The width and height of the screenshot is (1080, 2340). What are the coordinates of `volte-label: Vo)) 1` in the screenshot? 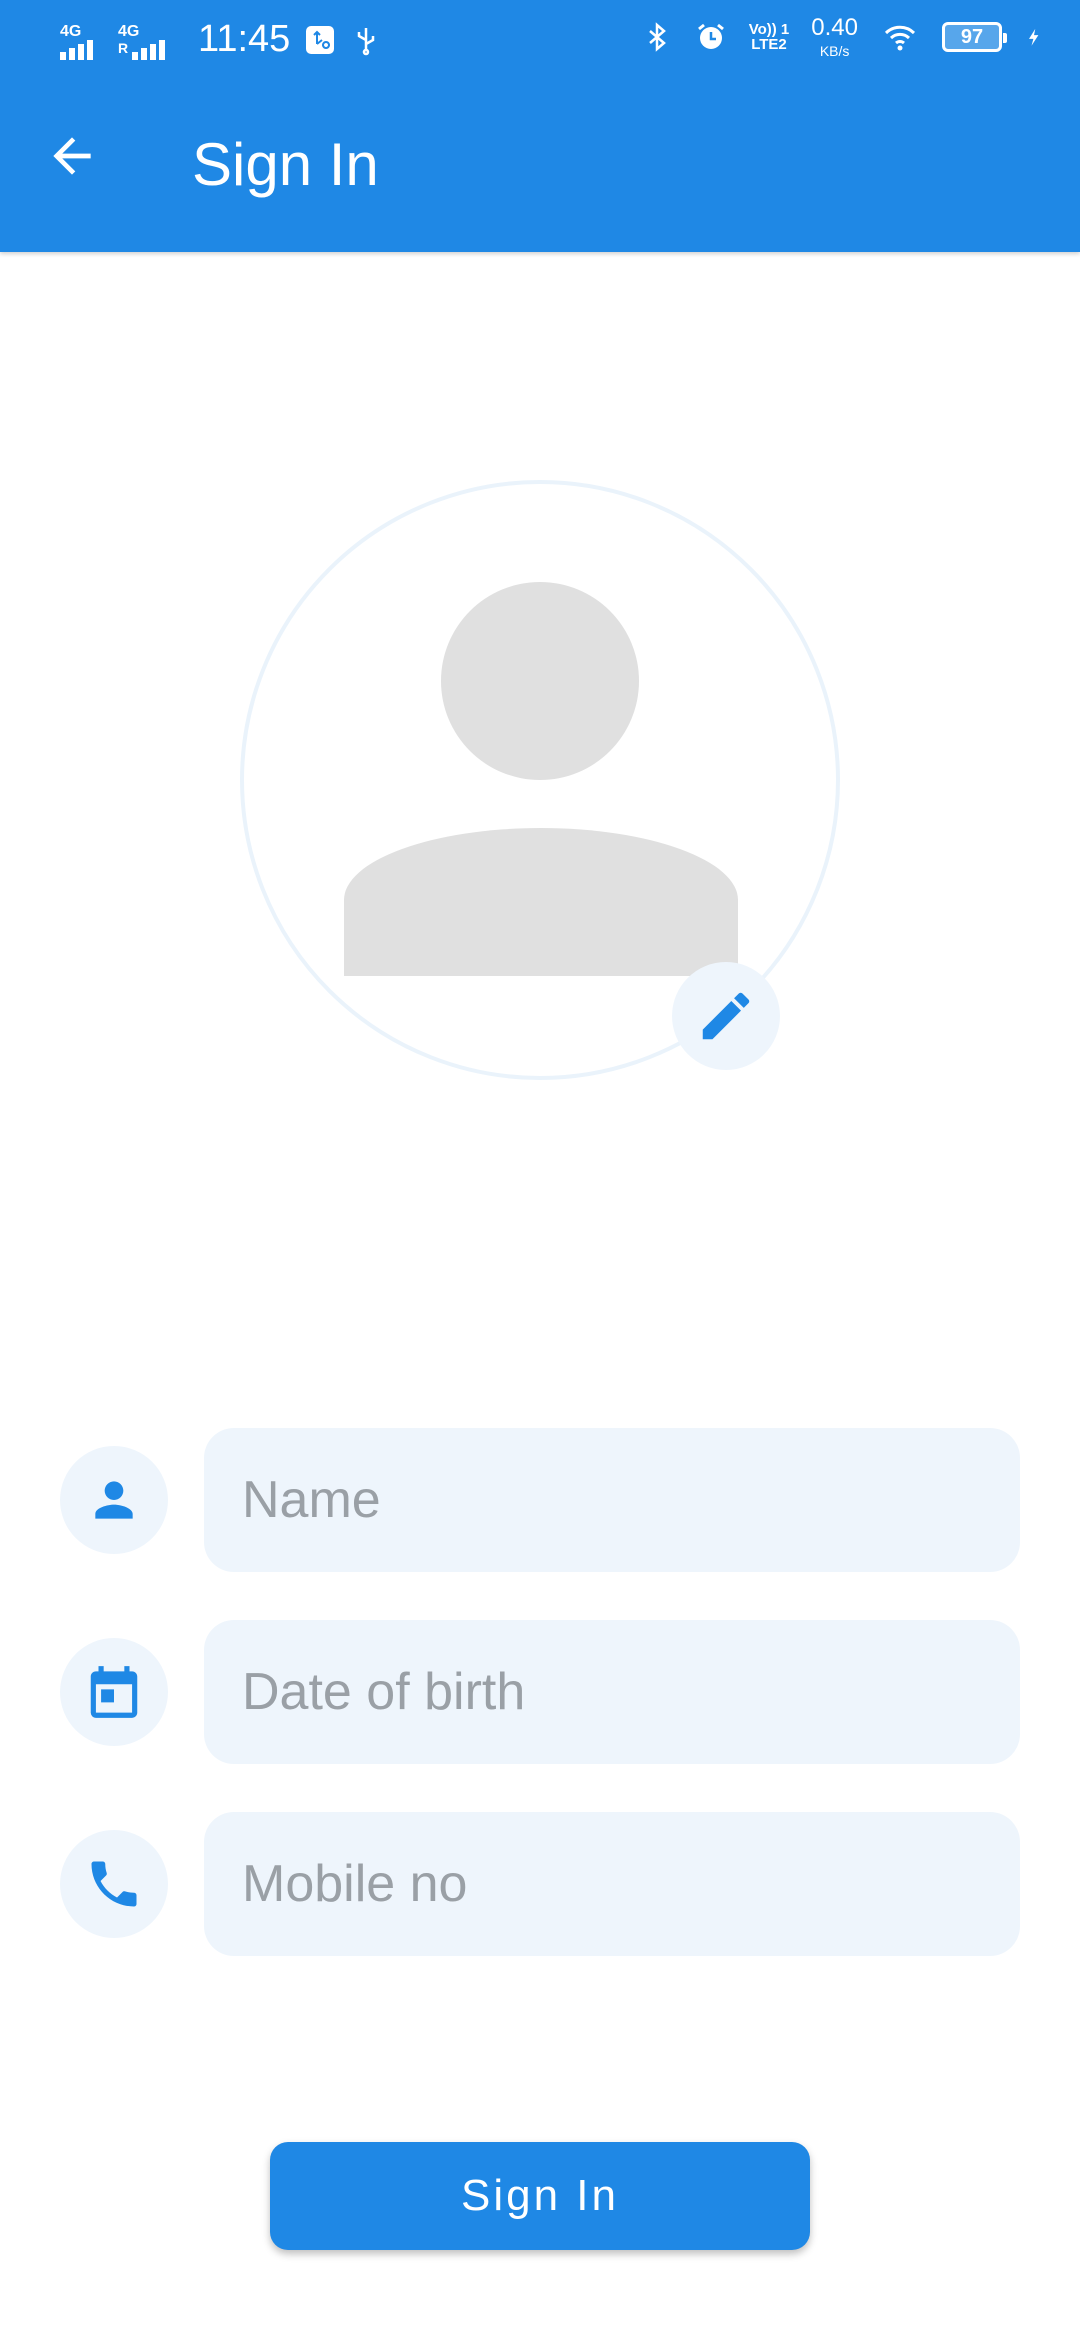 It's located at (769, 29).